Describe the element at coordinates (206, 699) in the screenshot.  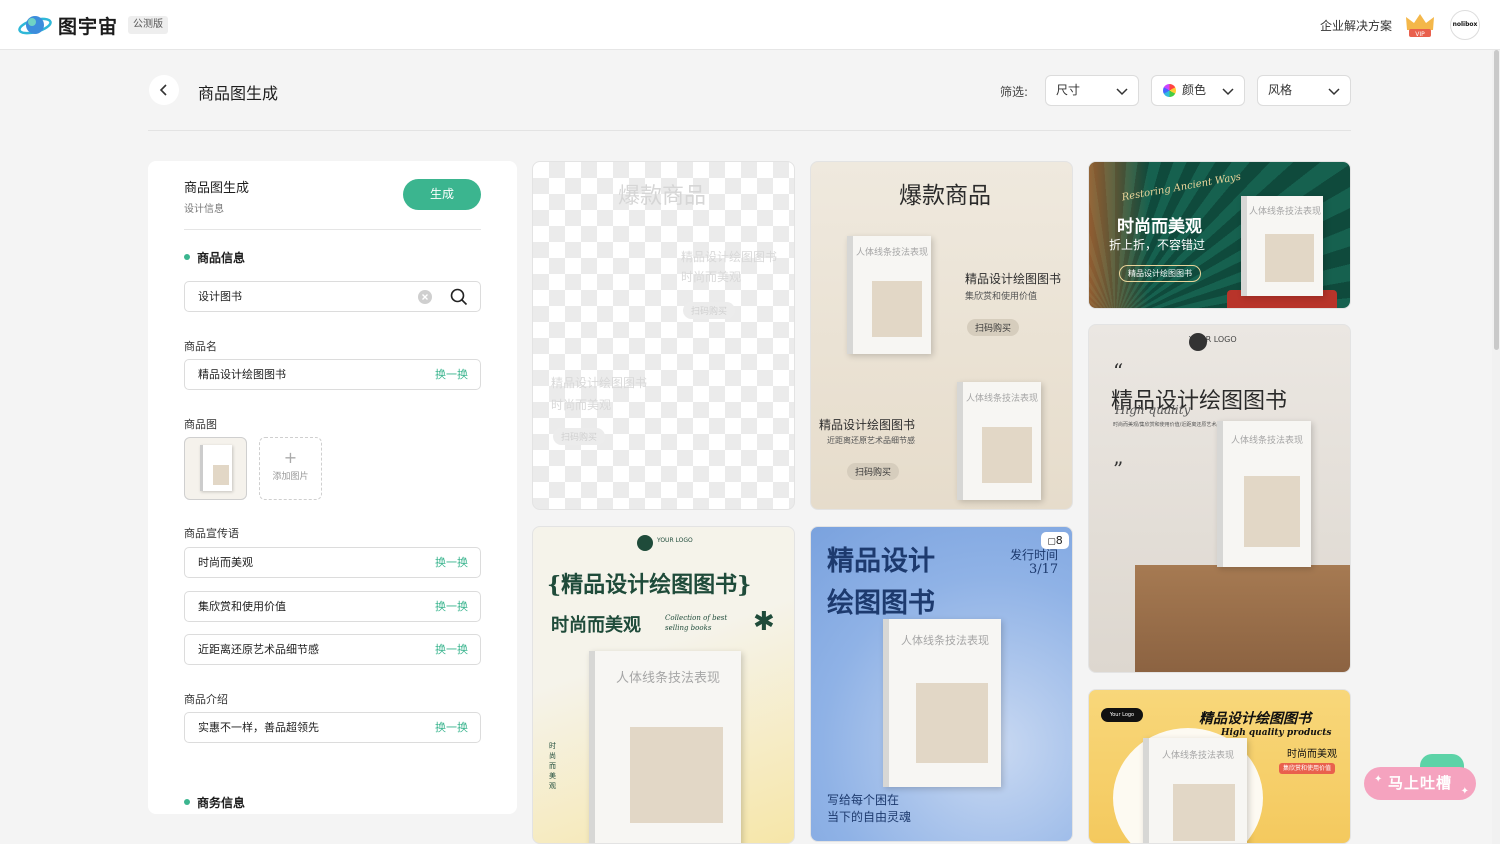
I see `product-intro-label: 商品介绍` at that location.